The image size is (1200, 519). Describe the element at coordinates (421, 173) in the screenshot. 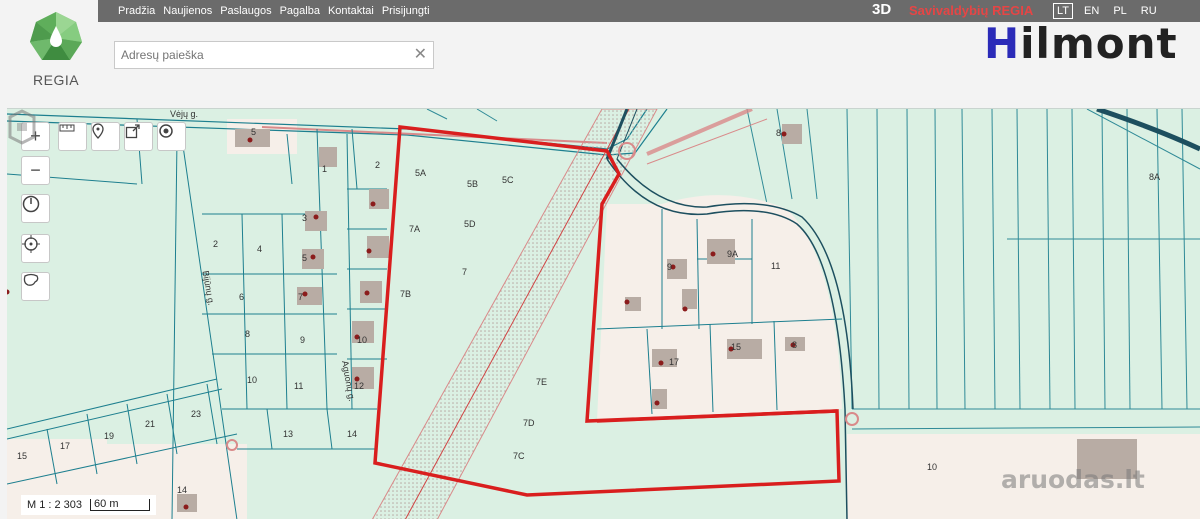

I see `parcel-label: 5A` at that location.